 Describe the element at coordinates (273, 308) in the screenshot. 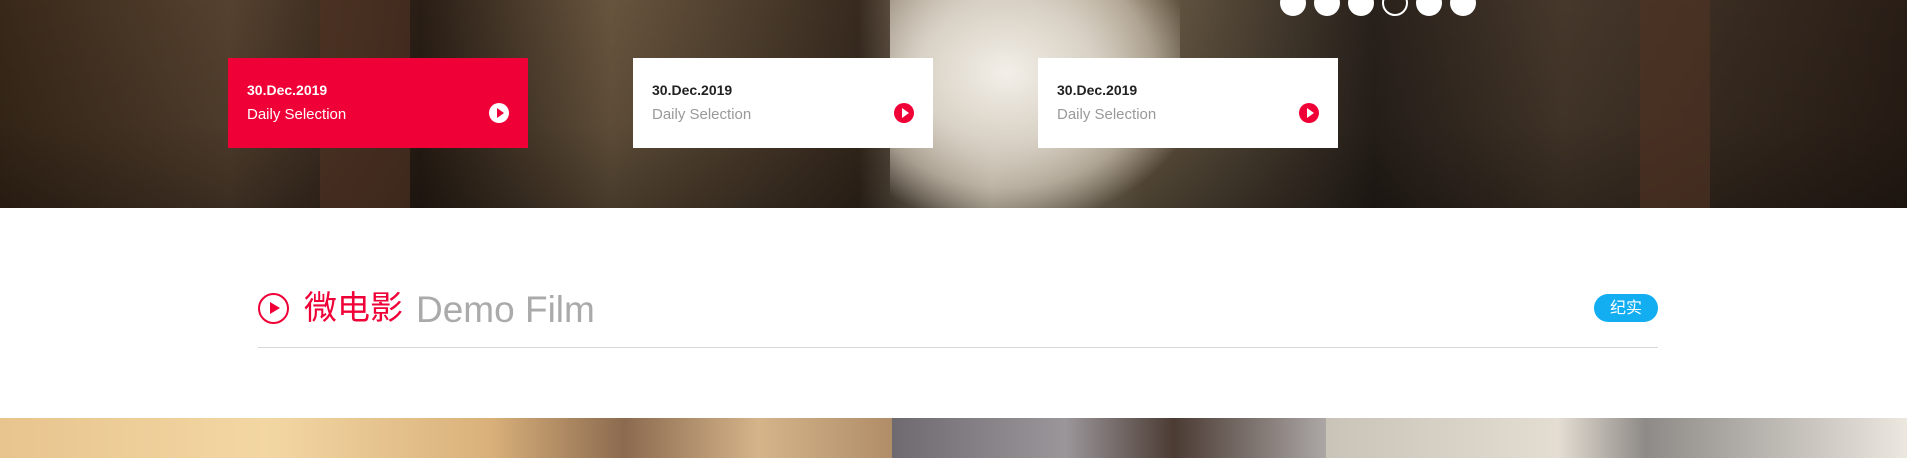

I see `play-circle-icon` at that location.